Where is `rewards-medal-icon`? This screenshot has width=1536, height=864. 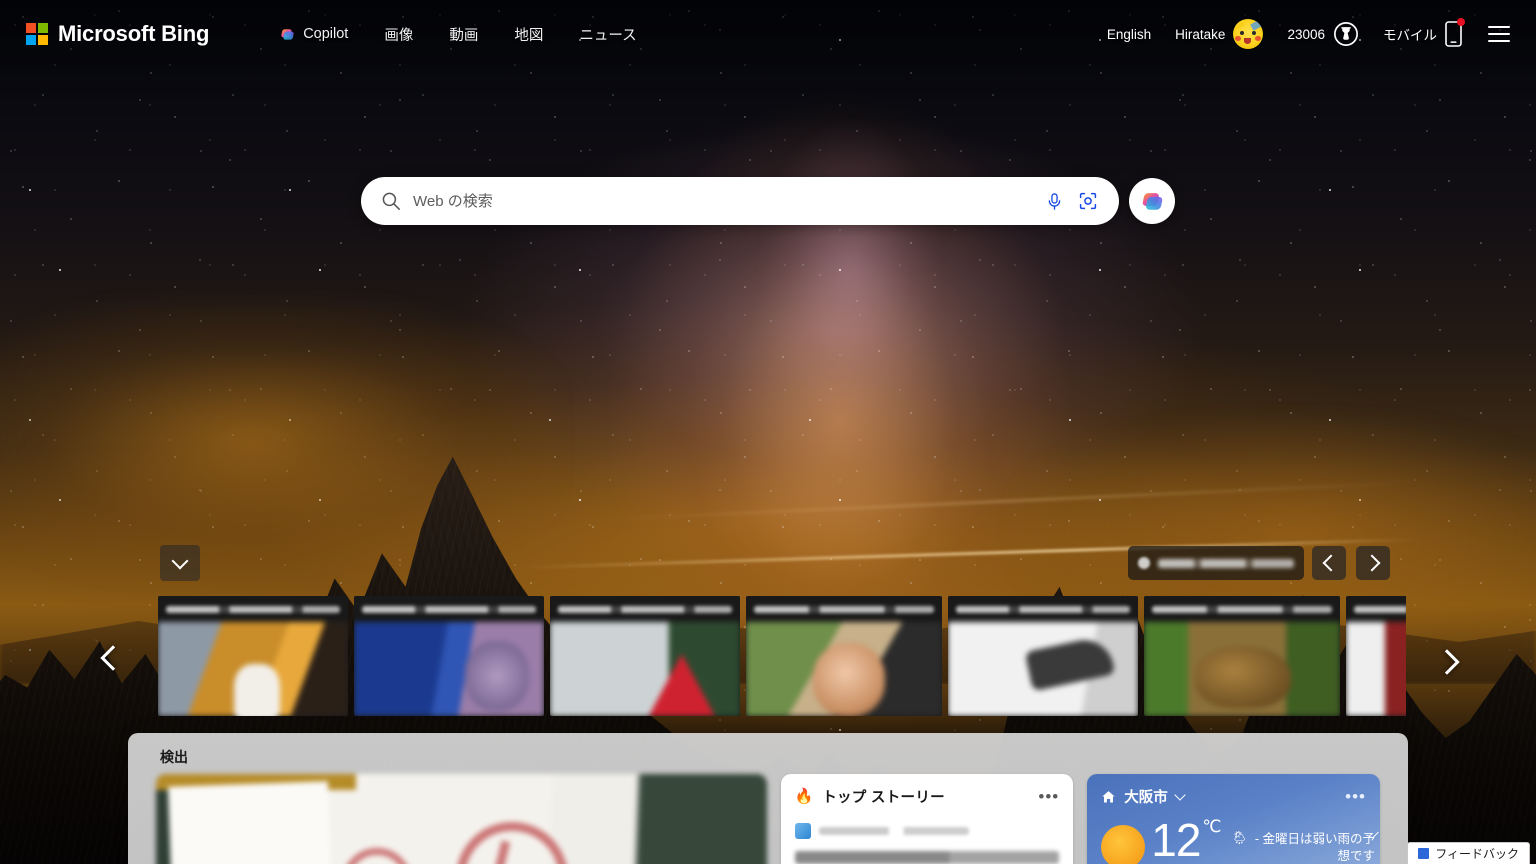 rewards-medal-icon is located at coordinates (1346, 34).